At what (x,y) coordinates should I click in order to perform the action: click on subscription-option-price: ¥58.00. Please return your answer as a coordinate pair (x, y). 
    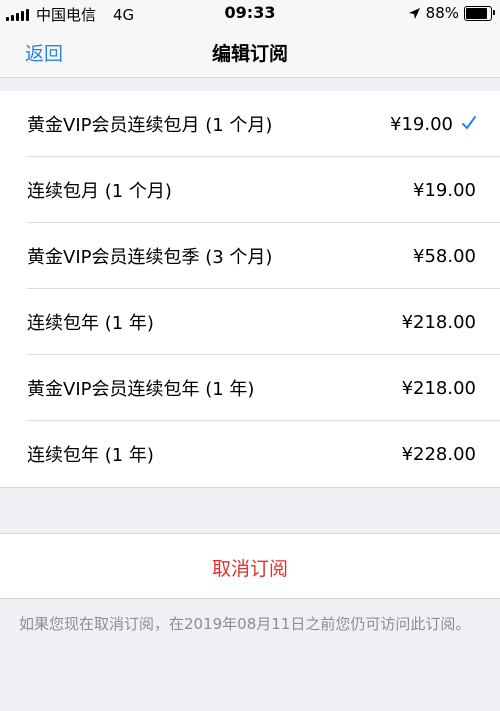
    Looking at the image, I should click on (444, 256).